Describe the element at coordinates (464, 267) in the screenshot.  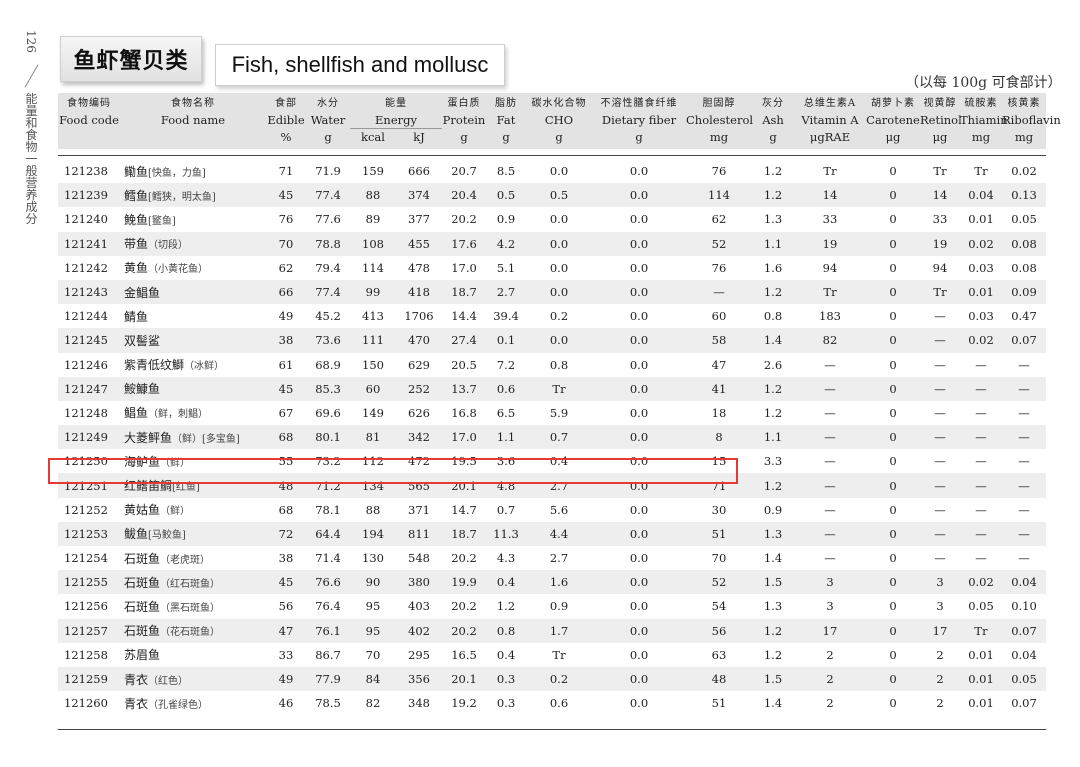
I see `cell-protein: 17.0` at that location.